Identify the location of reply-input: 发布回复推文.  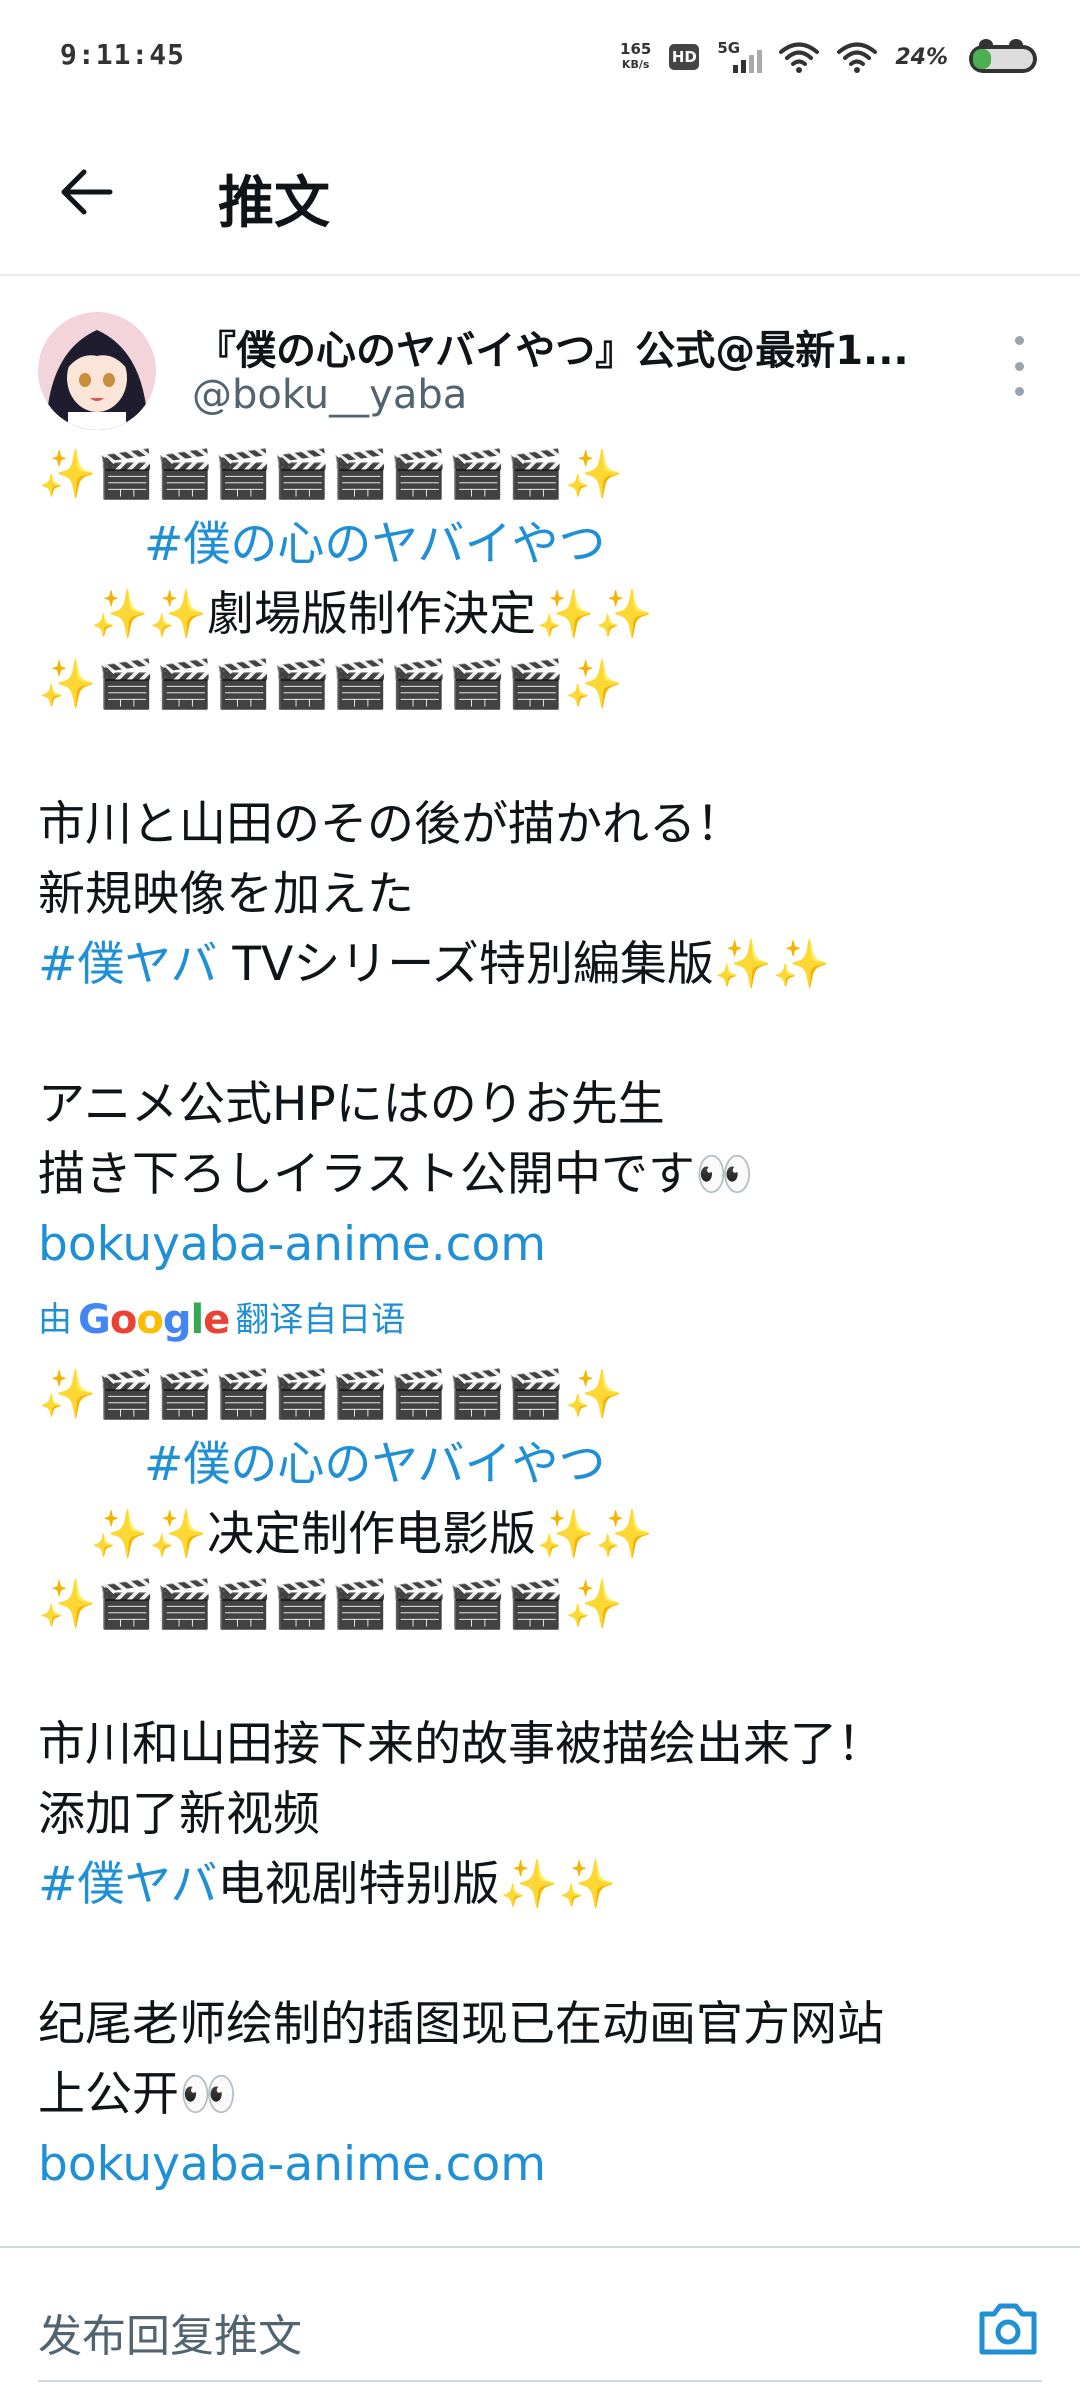
(170, 2332).